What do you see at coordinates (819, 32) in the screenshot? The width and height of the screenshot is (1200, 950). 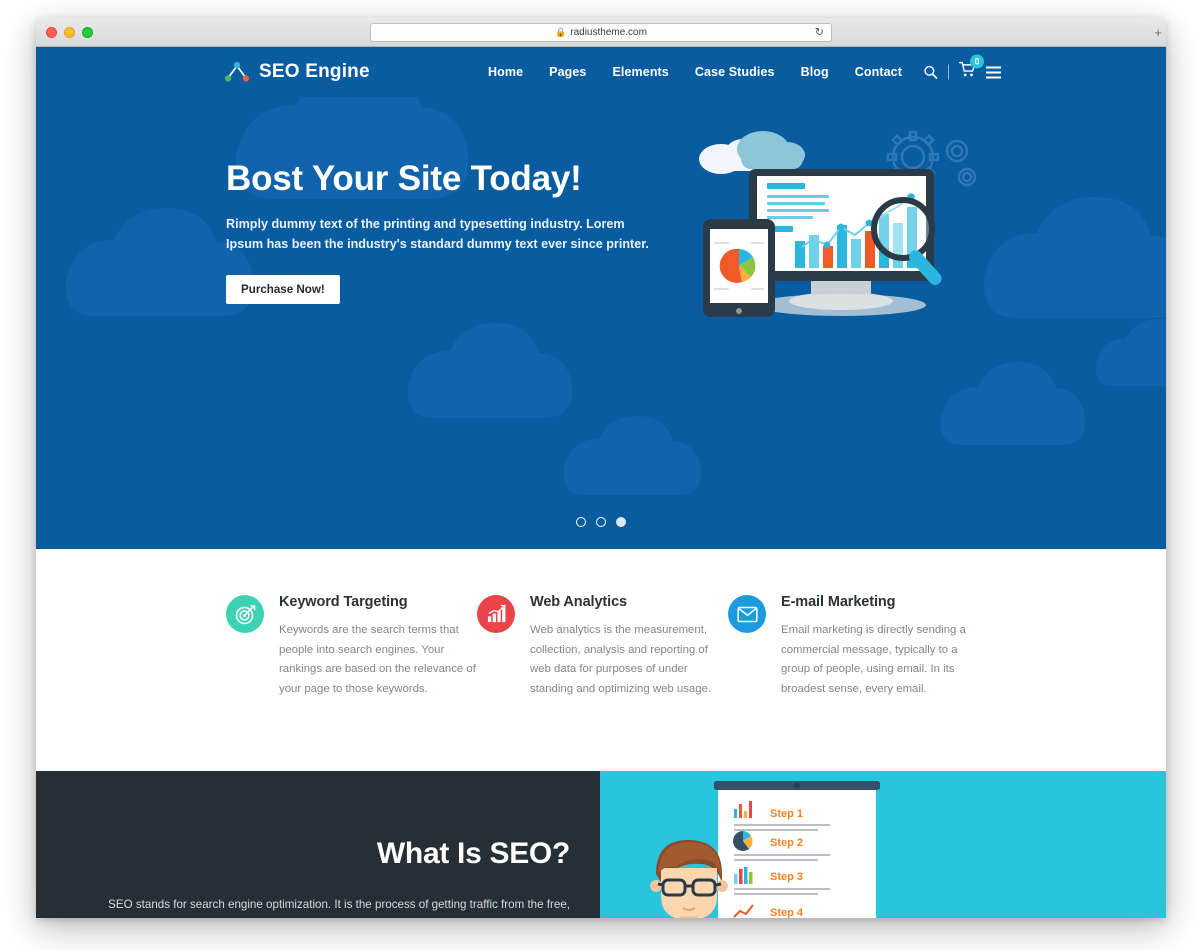 I see `reload-icon: ↻` at bounding box center [819, 32].